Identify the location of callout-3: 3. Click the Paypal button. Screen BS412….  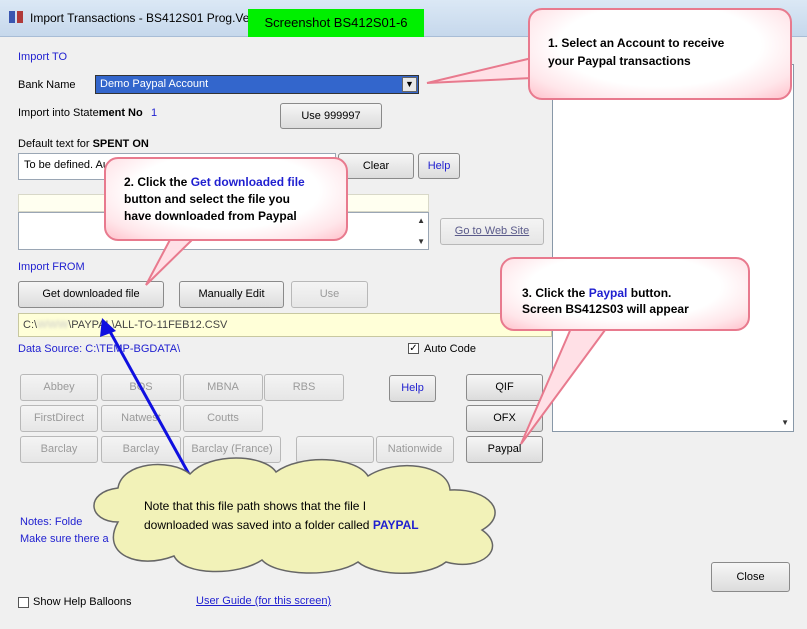
(625, 294).